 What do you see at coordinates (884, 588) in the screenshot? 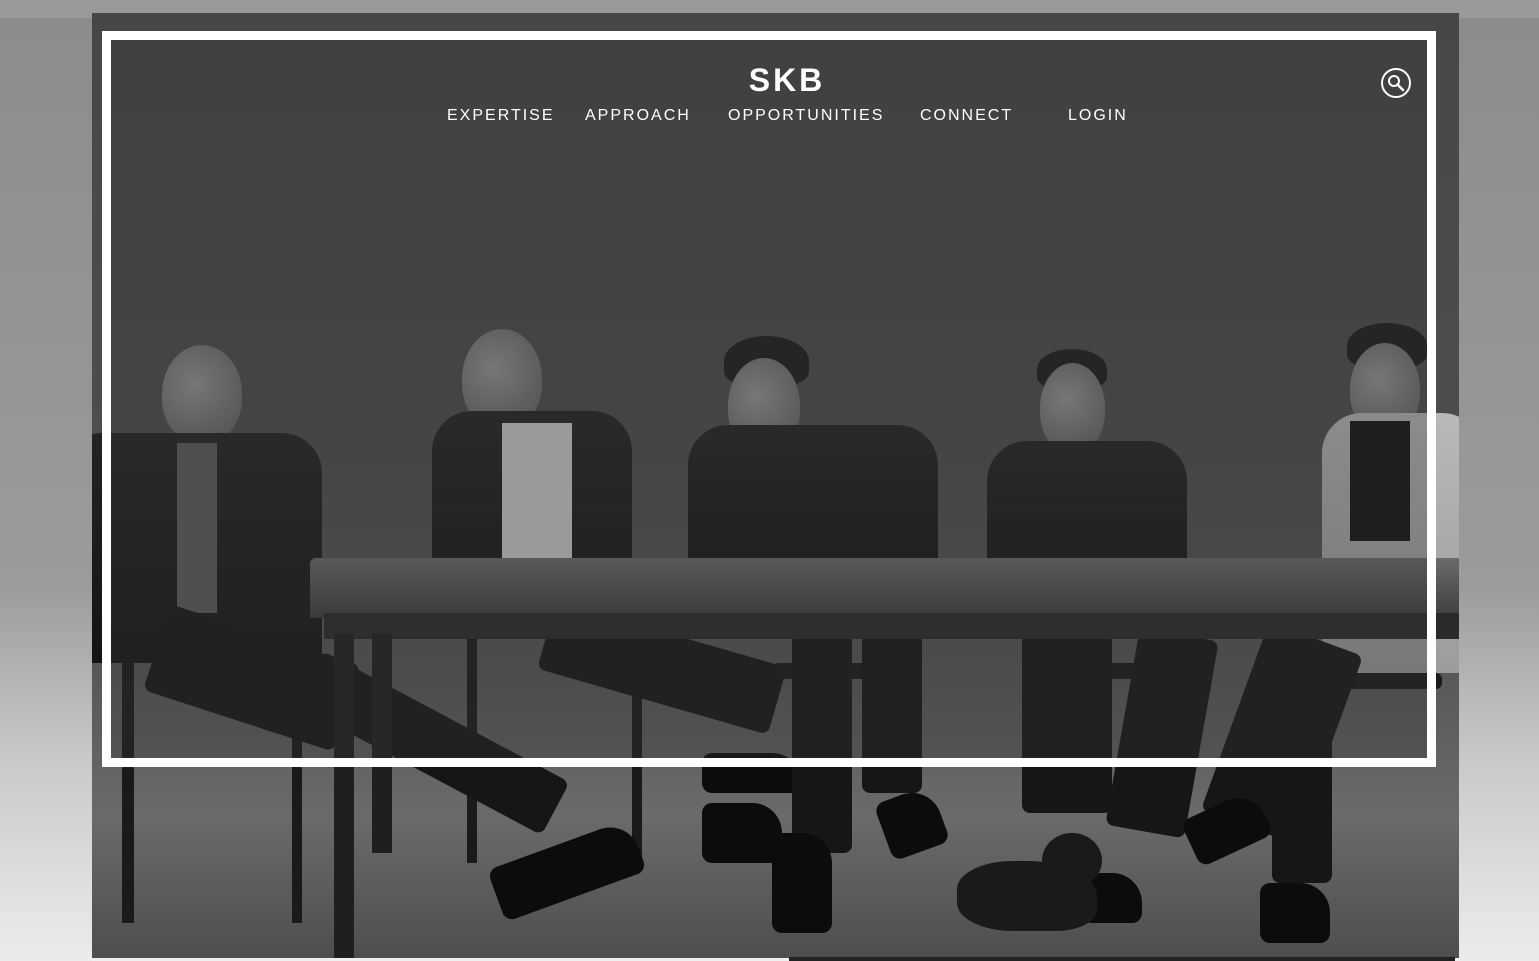
I see `table-top` at bounding box center [884, 588].